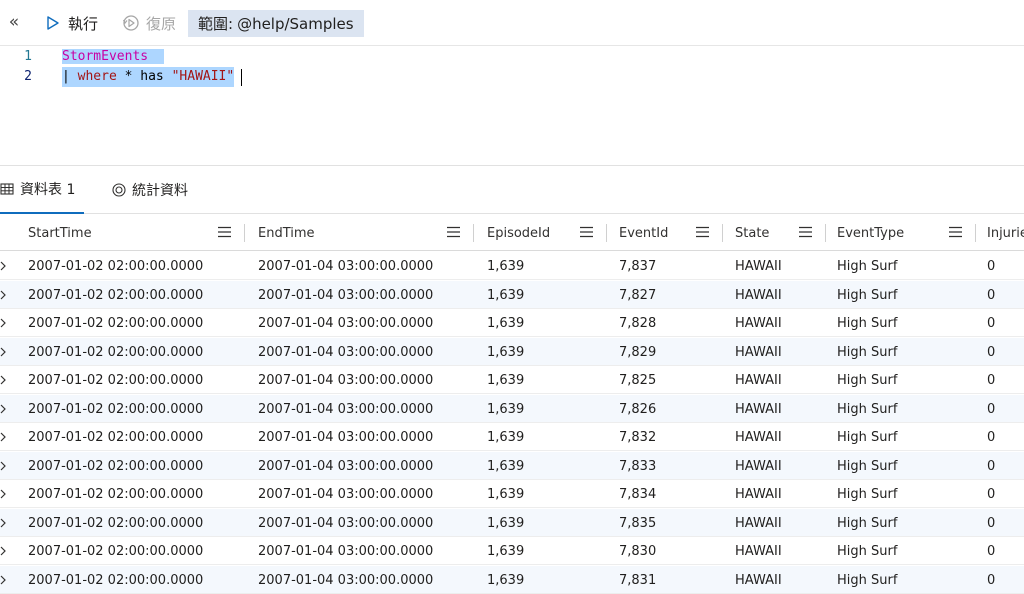 This screenshot has width=1024, height=594. What do you see at coordinates (149, 23) in the screenshot?
I see `restore-button: 復原` at bounding box center [149, 23].